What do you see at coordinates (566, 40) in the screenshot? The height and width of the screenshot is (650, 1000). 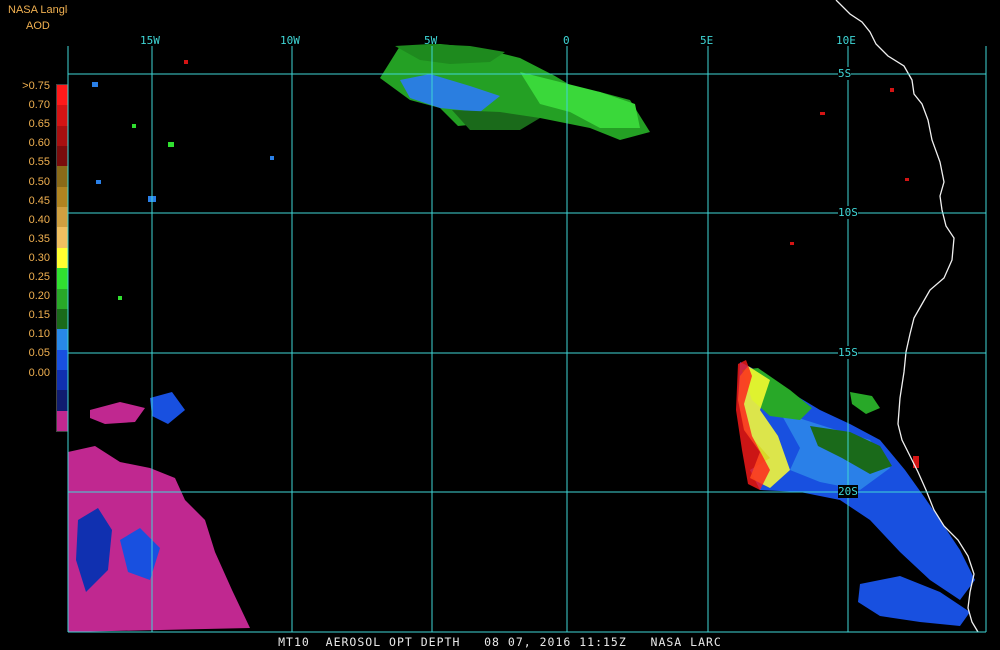 I see `longitude-label: 0` at bounding box center [566, 40].